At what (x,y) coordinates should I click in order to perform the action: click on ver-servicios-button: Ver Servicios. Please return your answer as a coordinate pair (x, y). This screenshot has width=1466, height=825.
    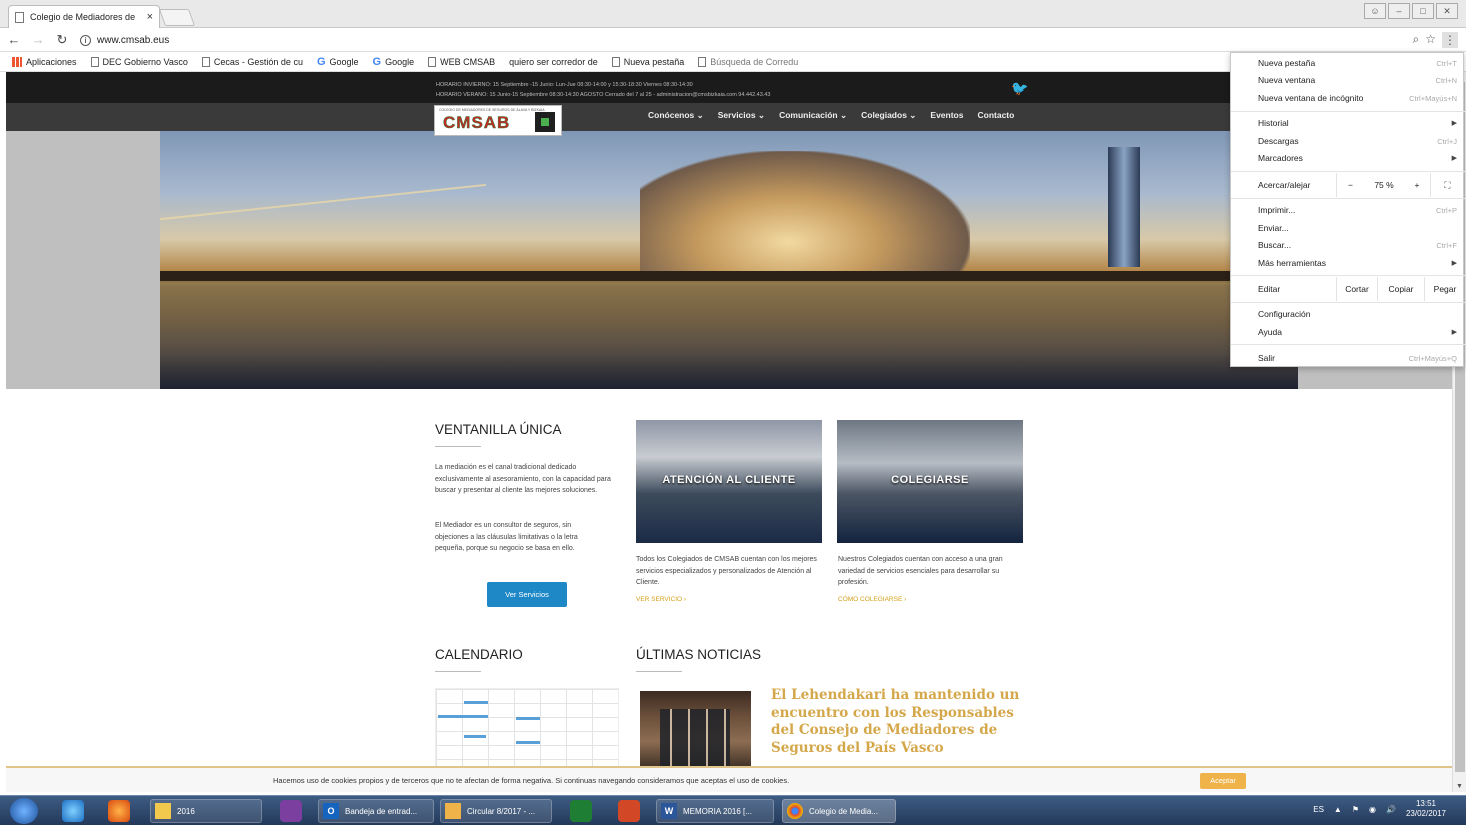
    Looking at the image, I should click on (527, 594).